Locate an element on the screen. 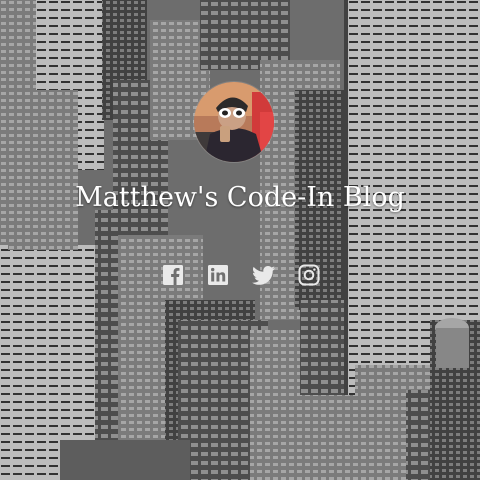  twitter-icon is located at coordinates (263, 275).